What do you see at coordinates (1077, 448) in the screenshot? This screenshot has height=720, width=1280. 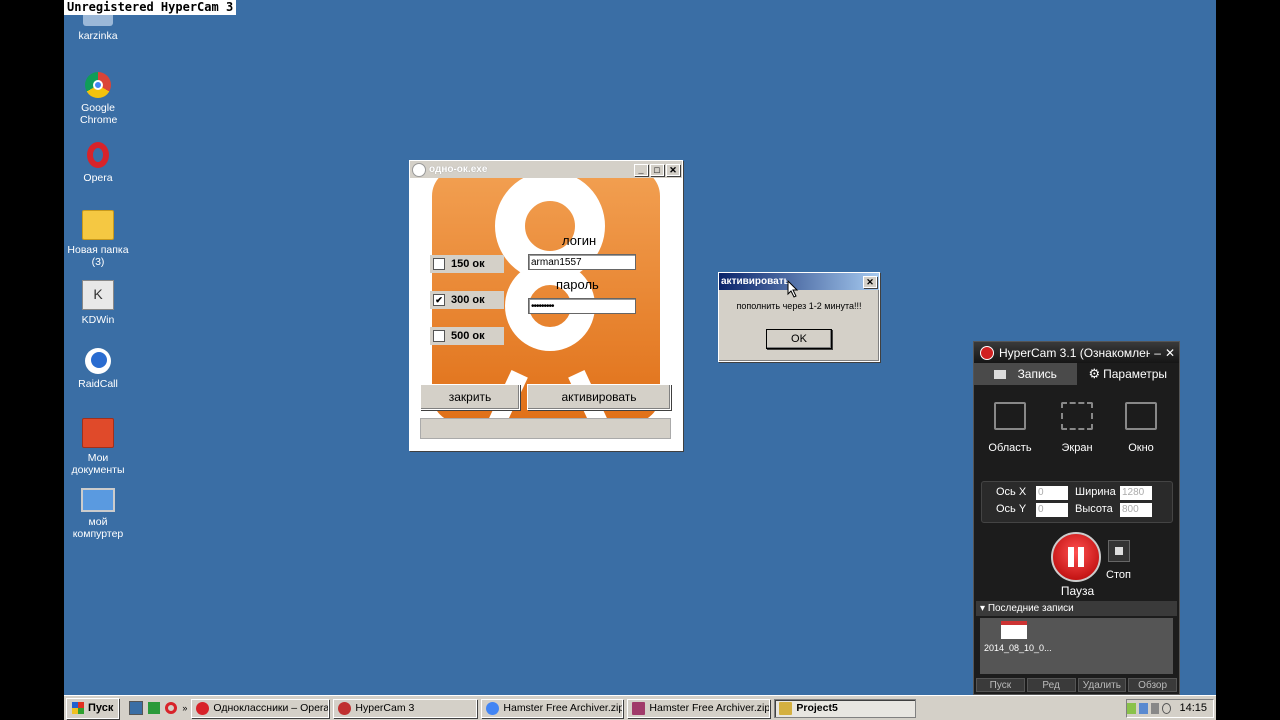 I see `mode-label: Экран` at bounding box center [1077, 448].